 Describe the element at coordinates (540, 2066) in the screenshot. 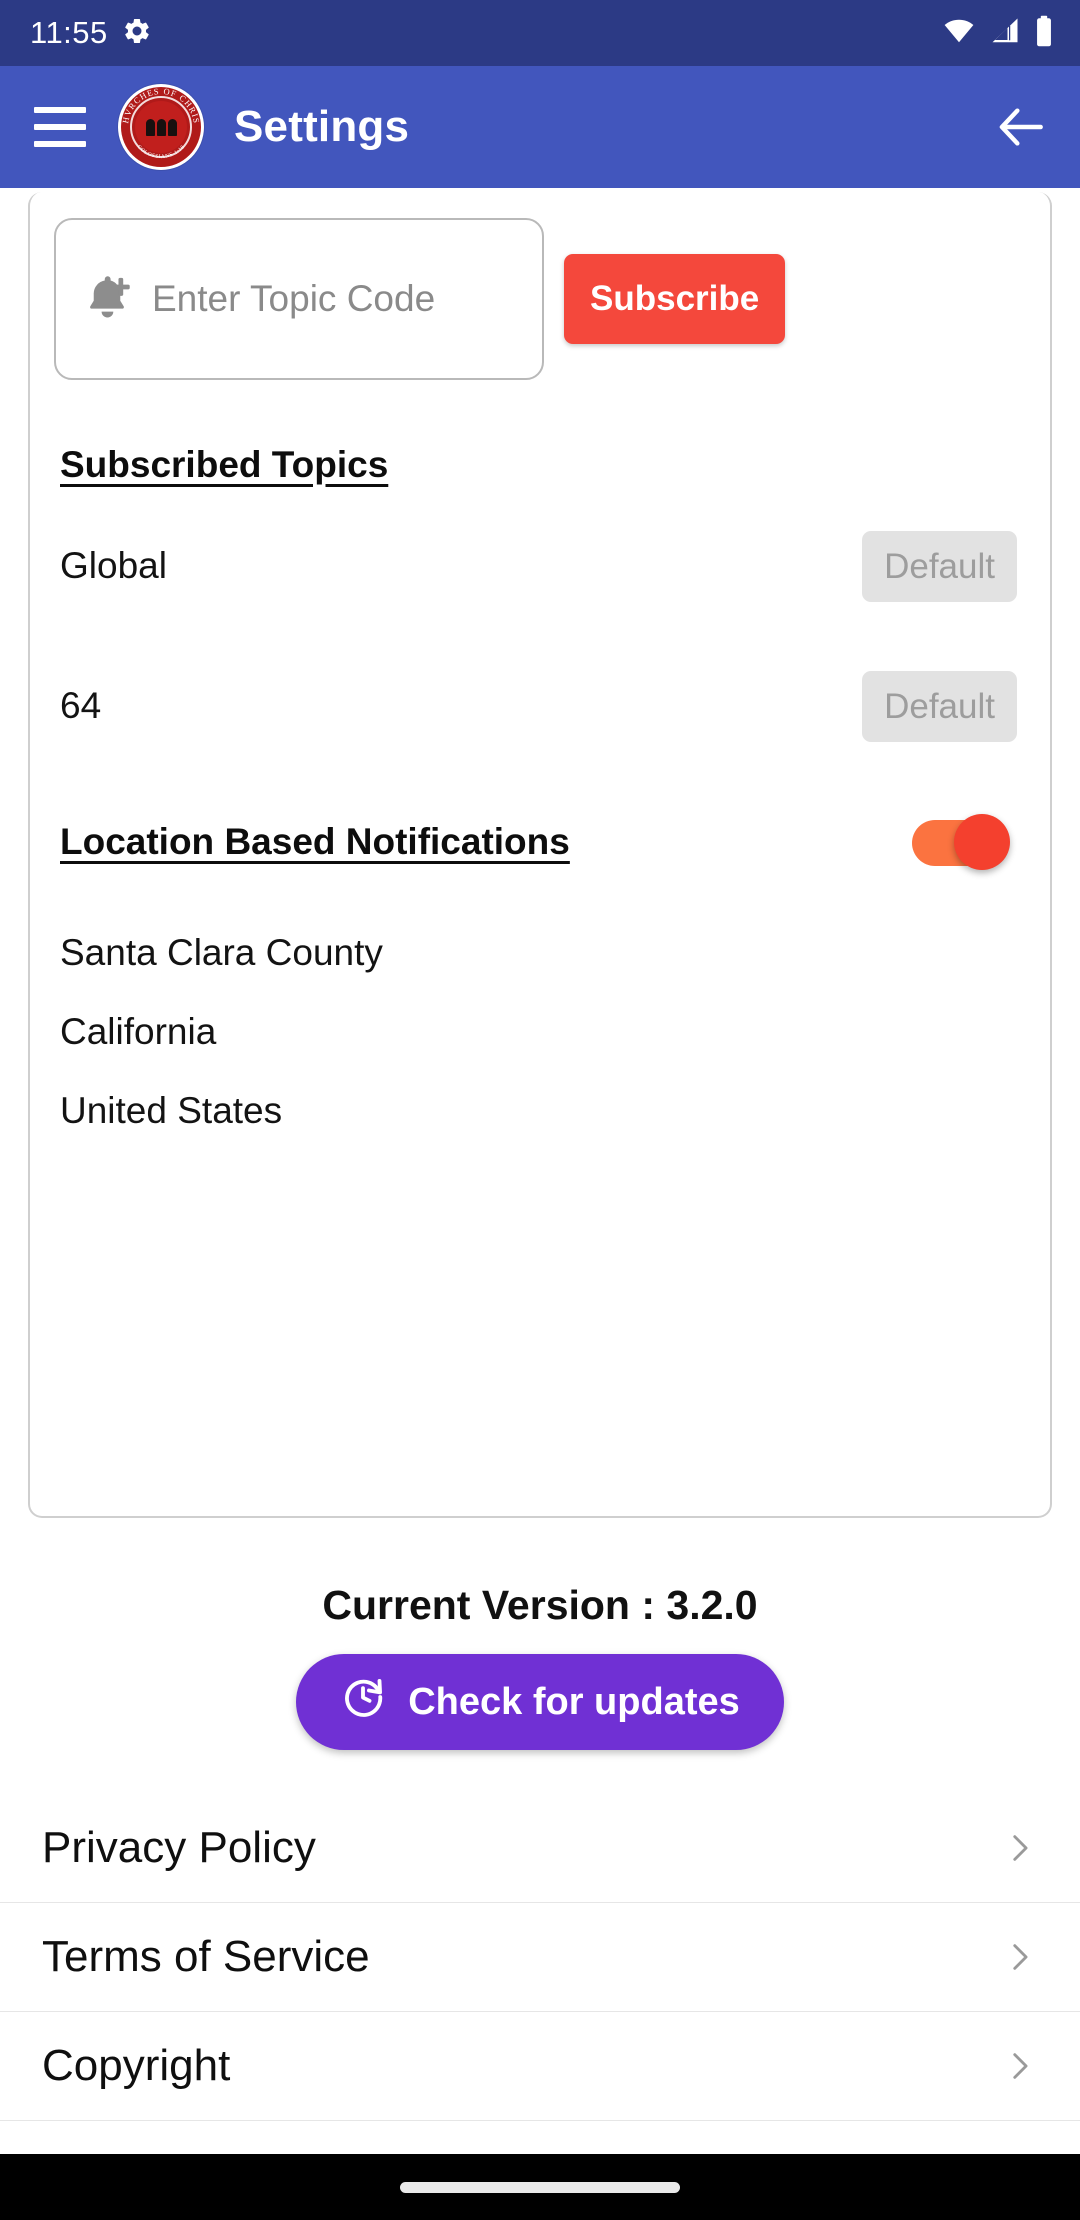

I see `link-row-copyright: Copyright` at that location.